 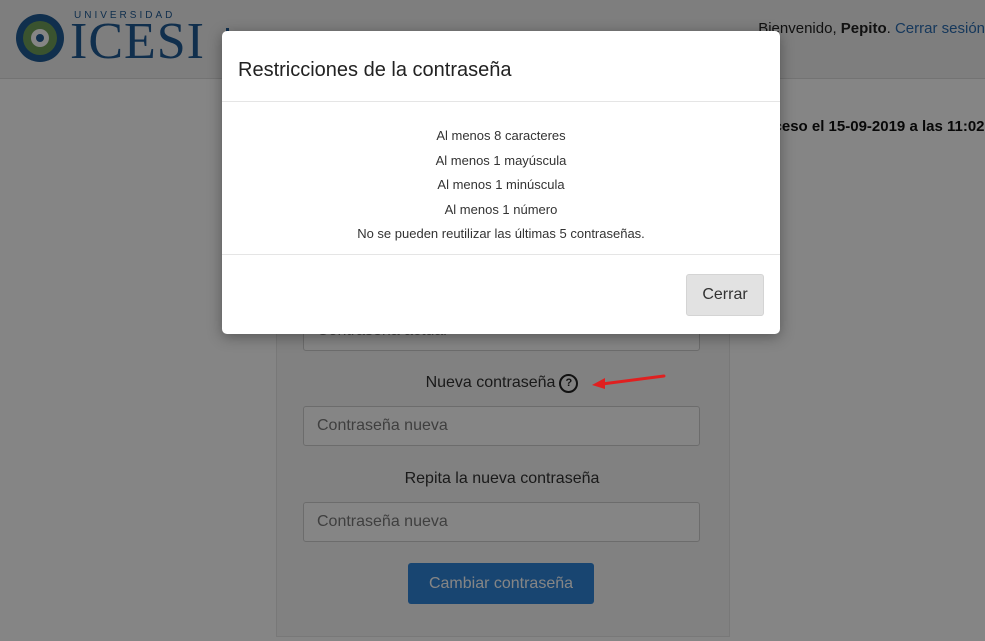 I want to click on rule-item: Al menos 8 caracteres, so click(x=501, y=135).